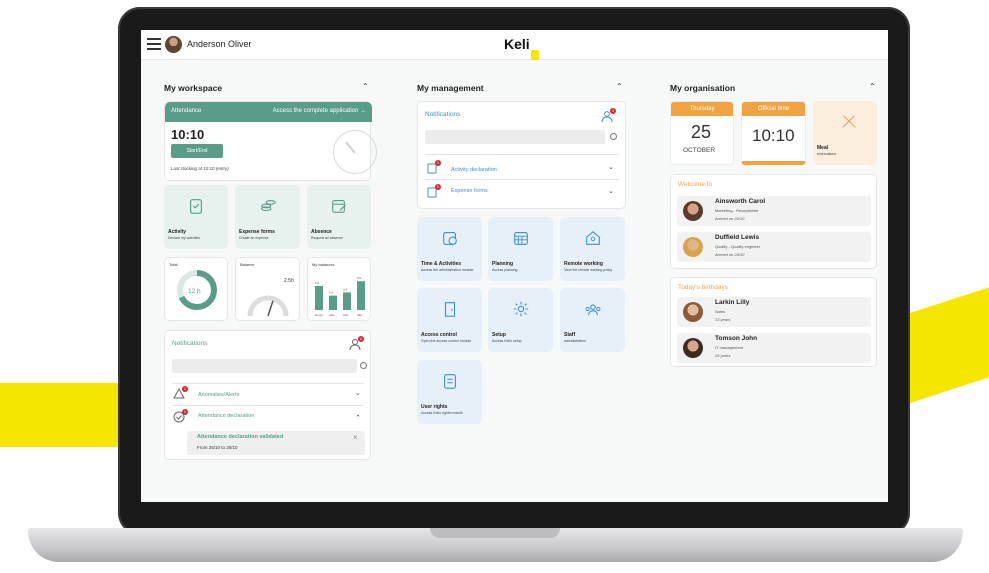 This screenshot has width=989, height=573. Describe the element at coordinates (592, 320) in the screenshot. I see `tile-staff: Staff administration` at that location.